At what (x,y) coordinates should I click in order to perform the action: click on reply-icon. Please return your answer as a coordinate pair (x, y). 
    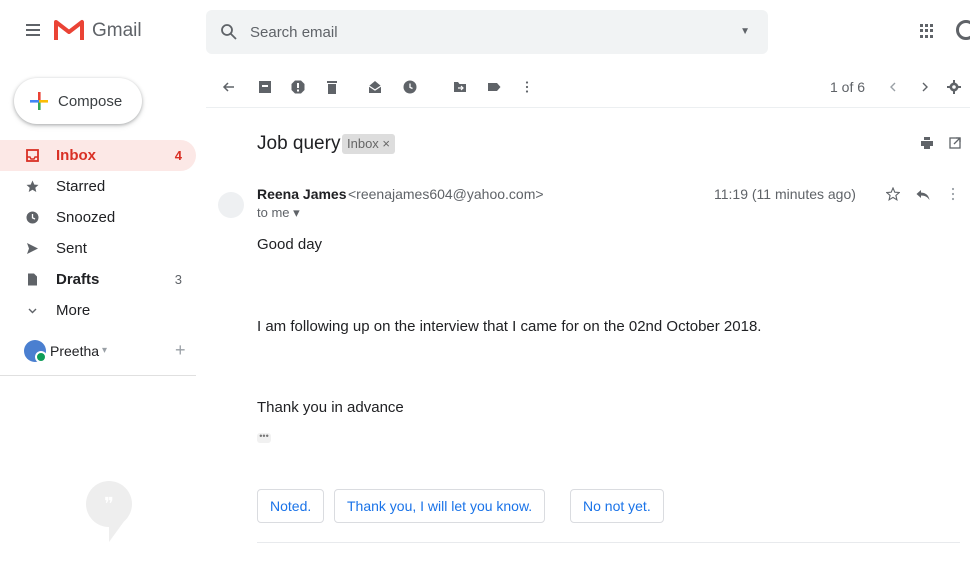
    Looking at the image, I should click on (923, 195).